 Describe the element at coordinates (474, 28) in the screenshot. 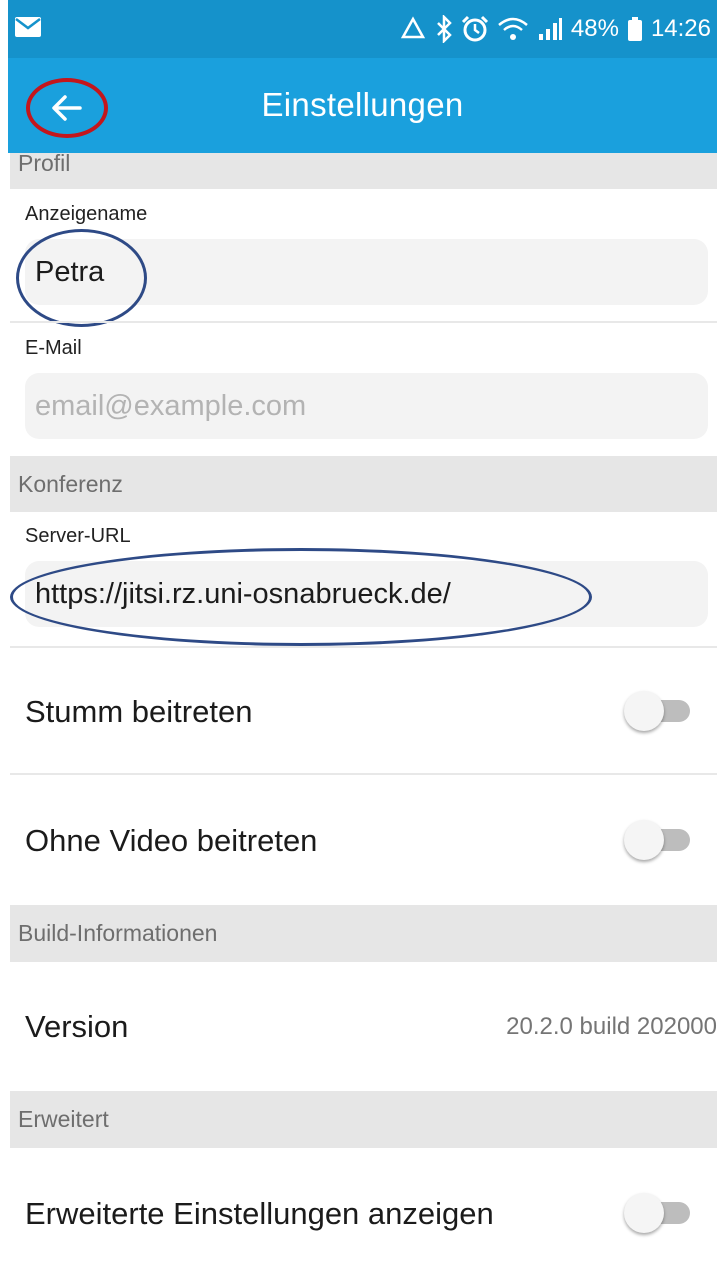

I see `alarm-icon` at that location.